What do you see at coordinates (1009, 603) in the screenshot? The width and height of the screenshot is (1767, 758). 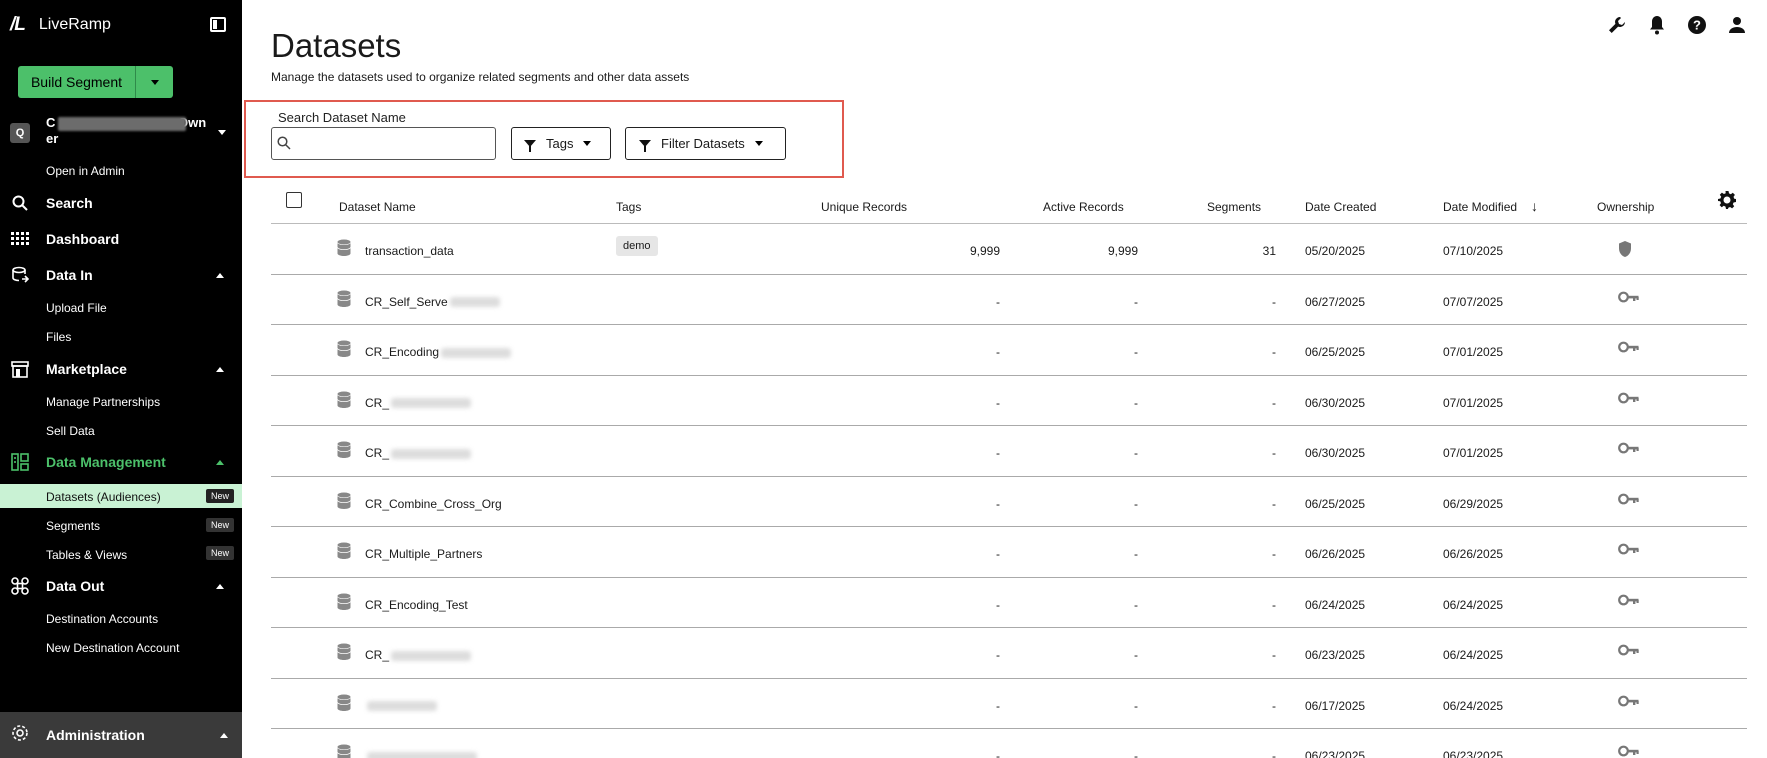 I see `table-row: CR_Encoding_Test - - - 06/24/2025 06/24/2025` at bounding box center [1009, 603].